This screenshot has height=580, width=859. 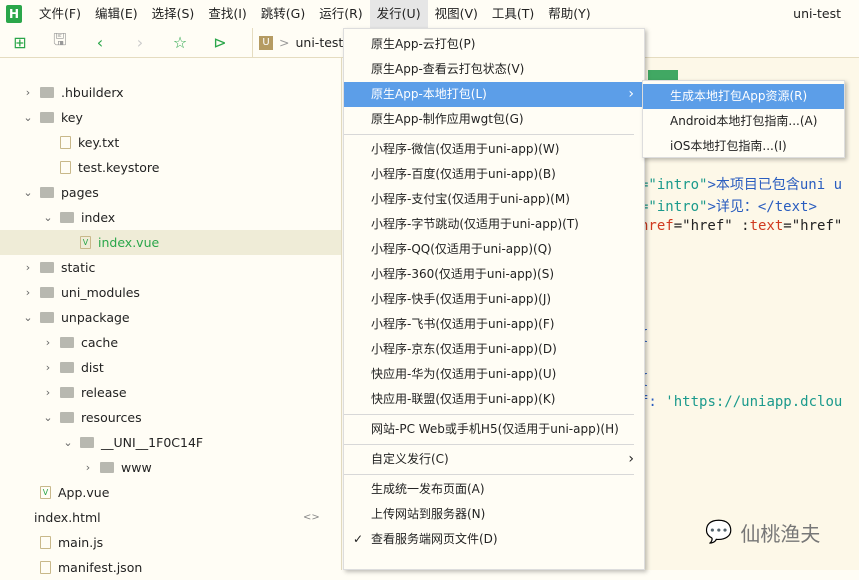 I want to click on menu-item: 小程序-百度(仅适用于uni-app)(B), so click(x=494, y=174).